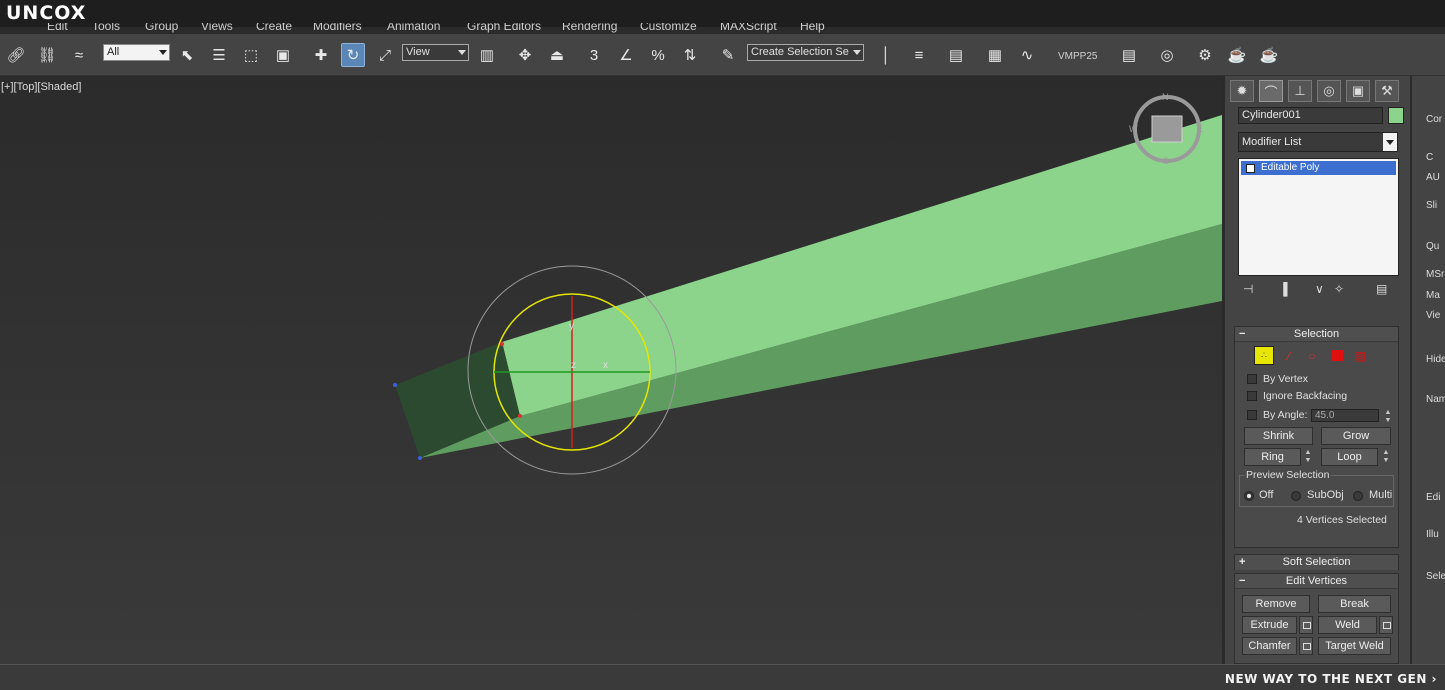  What do you see at coordinates (1347, 625) in the screenshot?
I see `weld-button: Weld` at bounding box center [1347, 625].